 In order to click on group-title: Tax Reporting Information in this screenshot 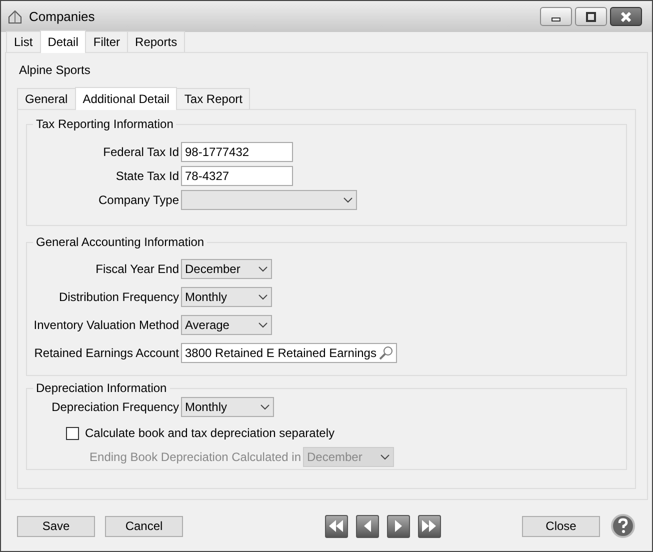, I will do `click(104, 124)`.